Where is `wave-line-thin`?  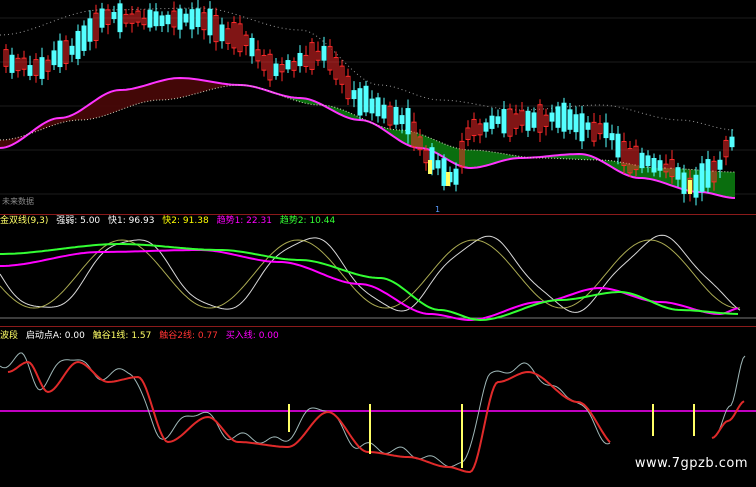
wave-line-thin is located at coordinates (730, 396).